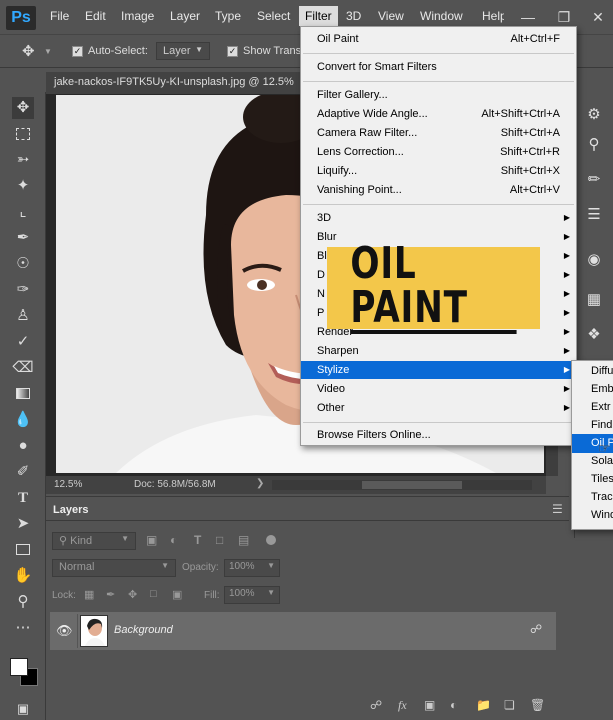 The width and height of the screenshot is (613, 720). I want to click on dodge-tool-icon: ●, so click(23, 446).